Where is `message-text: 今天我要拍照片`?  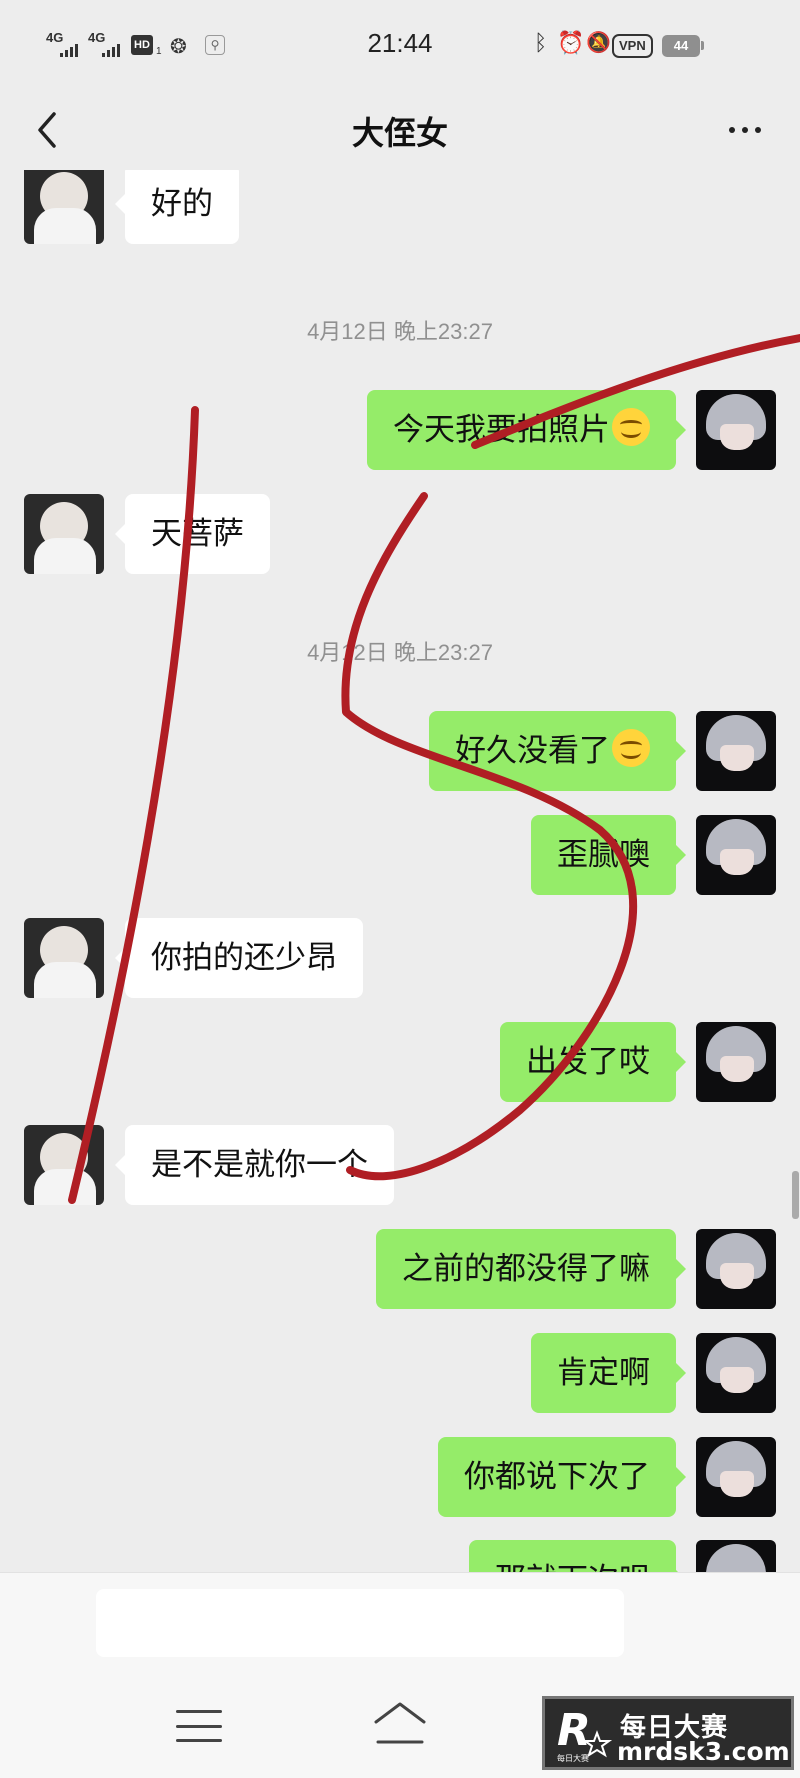 message-text: 今天我要拍照片 is located at coordinates (501, 429).